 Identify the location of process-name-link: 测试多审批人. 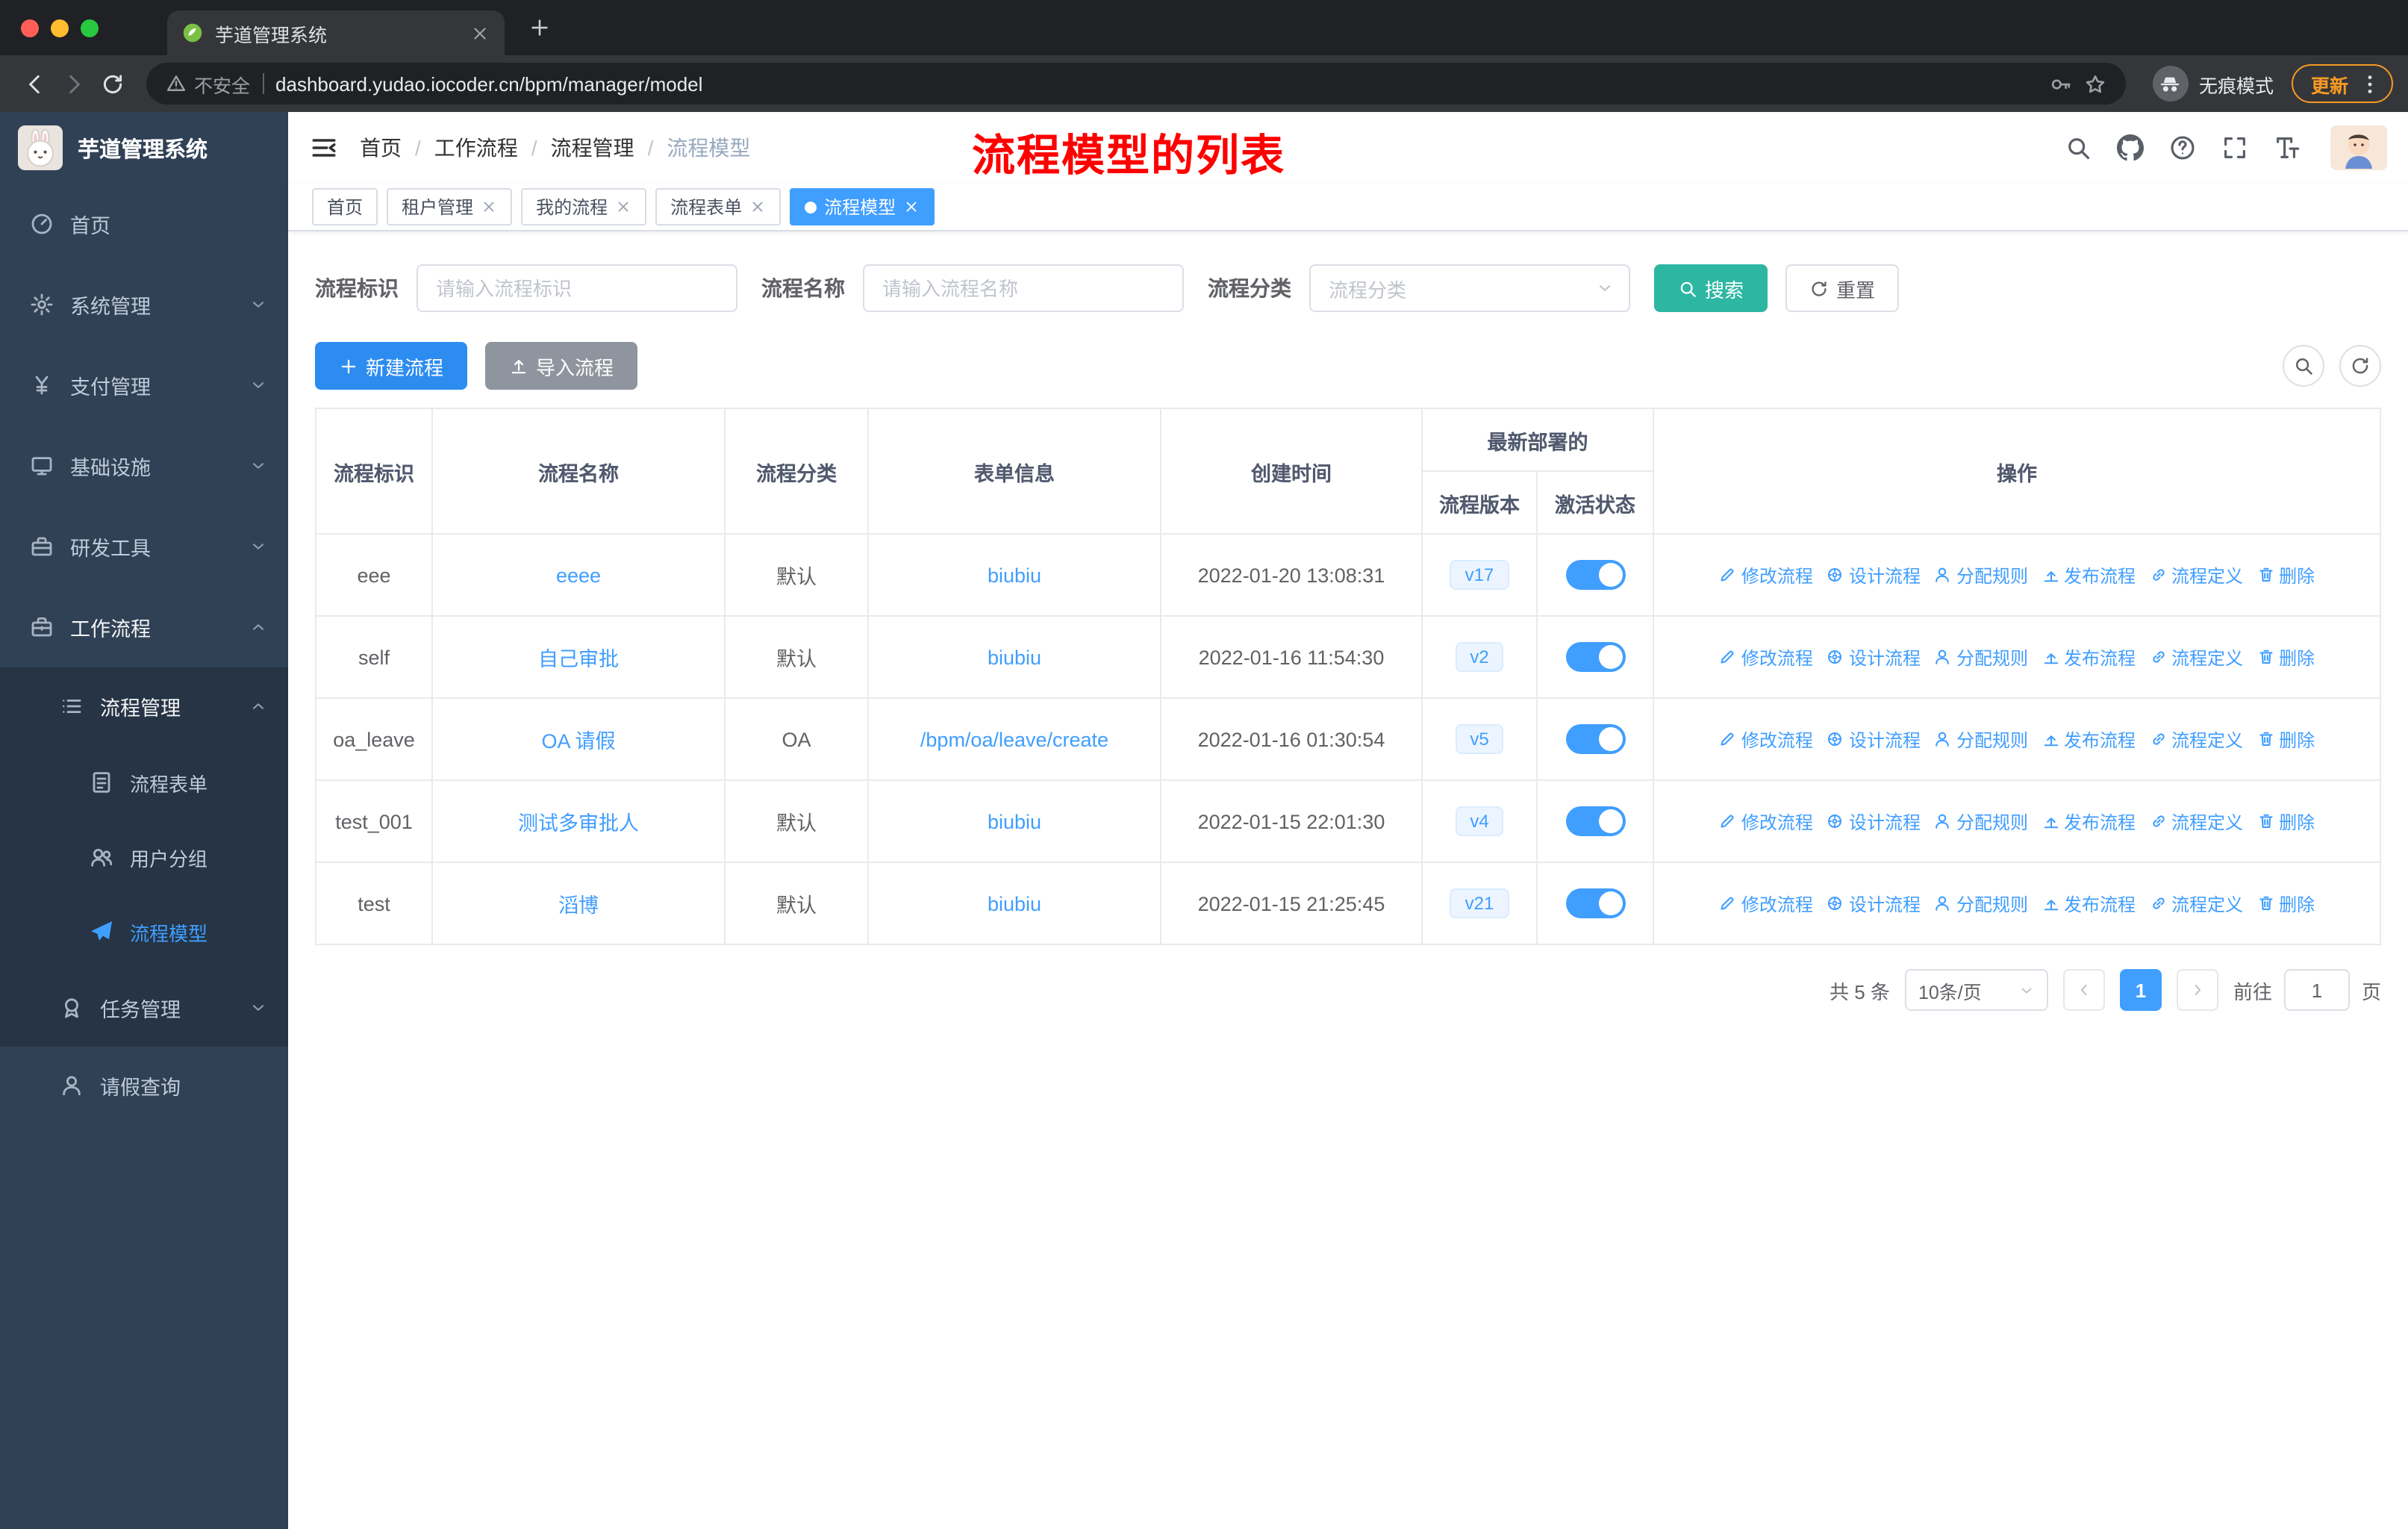
(578, 824).